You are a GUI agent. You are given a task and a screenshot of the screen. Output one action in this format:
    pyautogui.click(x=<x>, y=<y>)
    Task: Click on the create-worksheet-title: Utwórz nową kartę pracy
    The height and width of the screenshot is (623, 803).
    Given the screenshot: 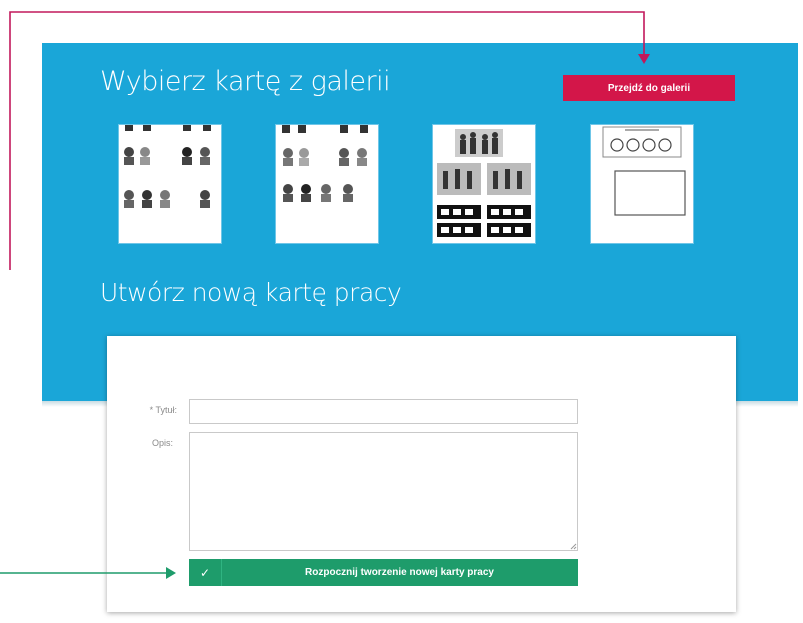 What is the action you would take?
    pyautogui.click(x=251, y=292)
    